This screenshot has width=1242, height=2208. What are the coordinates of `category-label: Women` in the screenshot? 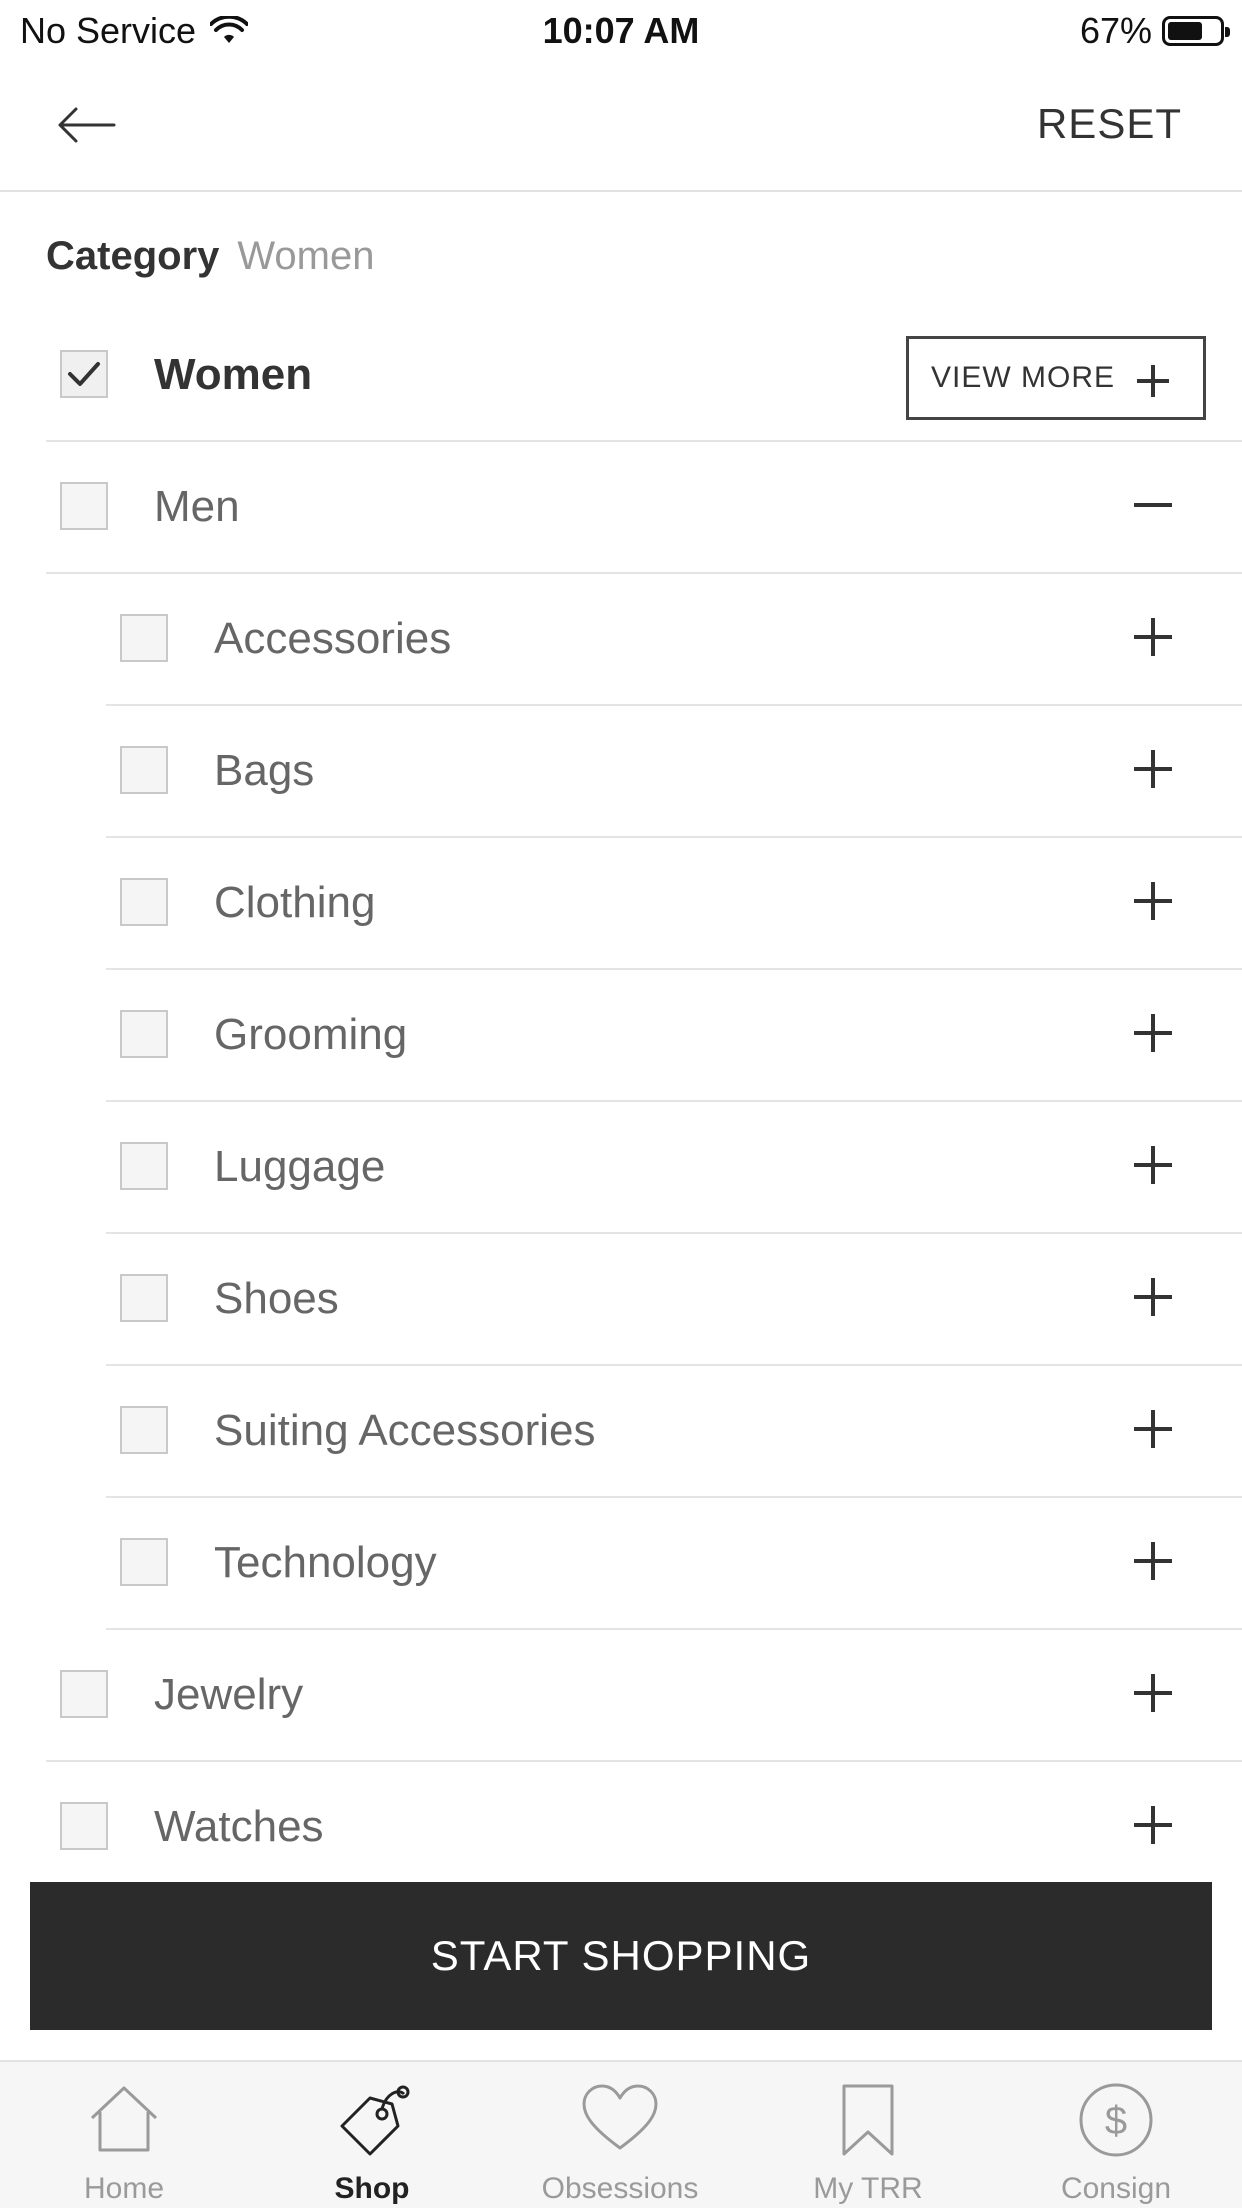 It's located at (233, 374).